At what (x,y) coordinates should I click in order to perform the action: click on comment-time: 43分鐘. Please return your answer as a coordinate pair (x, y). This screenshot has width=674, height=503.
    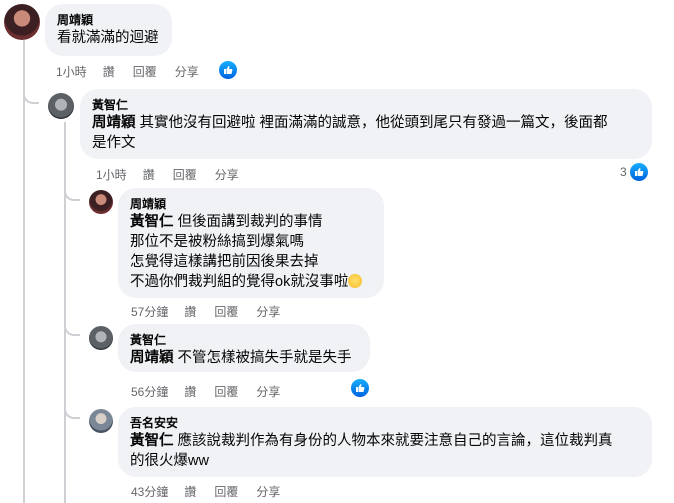
    Looking at the image, I should click on (149, 491).